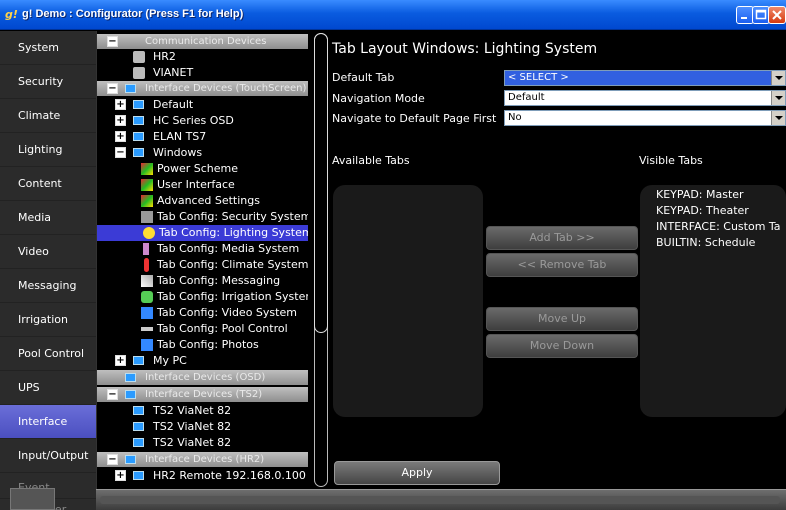 The height and width of the screenshot is (510, 786). What do you see at coordinates (48, 456) in the screenshot?
I see `sidebar-item-input-output: Input/Output` at bounding box center [48, 456].